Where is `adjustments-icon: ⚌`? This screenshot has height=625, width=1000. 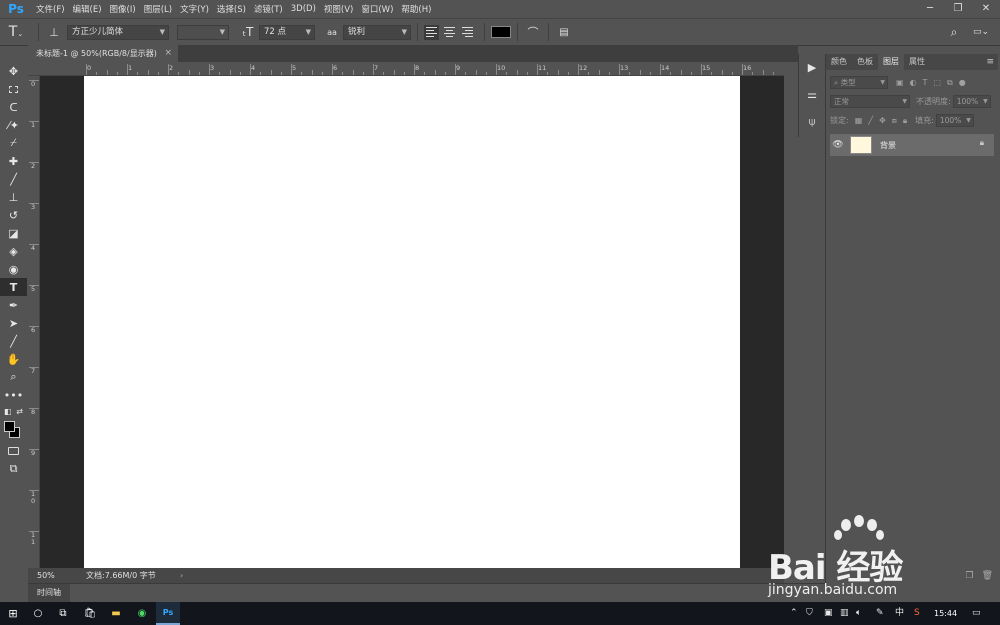
adjustments-icon: ⚌ is located at coordinates (812, 94).